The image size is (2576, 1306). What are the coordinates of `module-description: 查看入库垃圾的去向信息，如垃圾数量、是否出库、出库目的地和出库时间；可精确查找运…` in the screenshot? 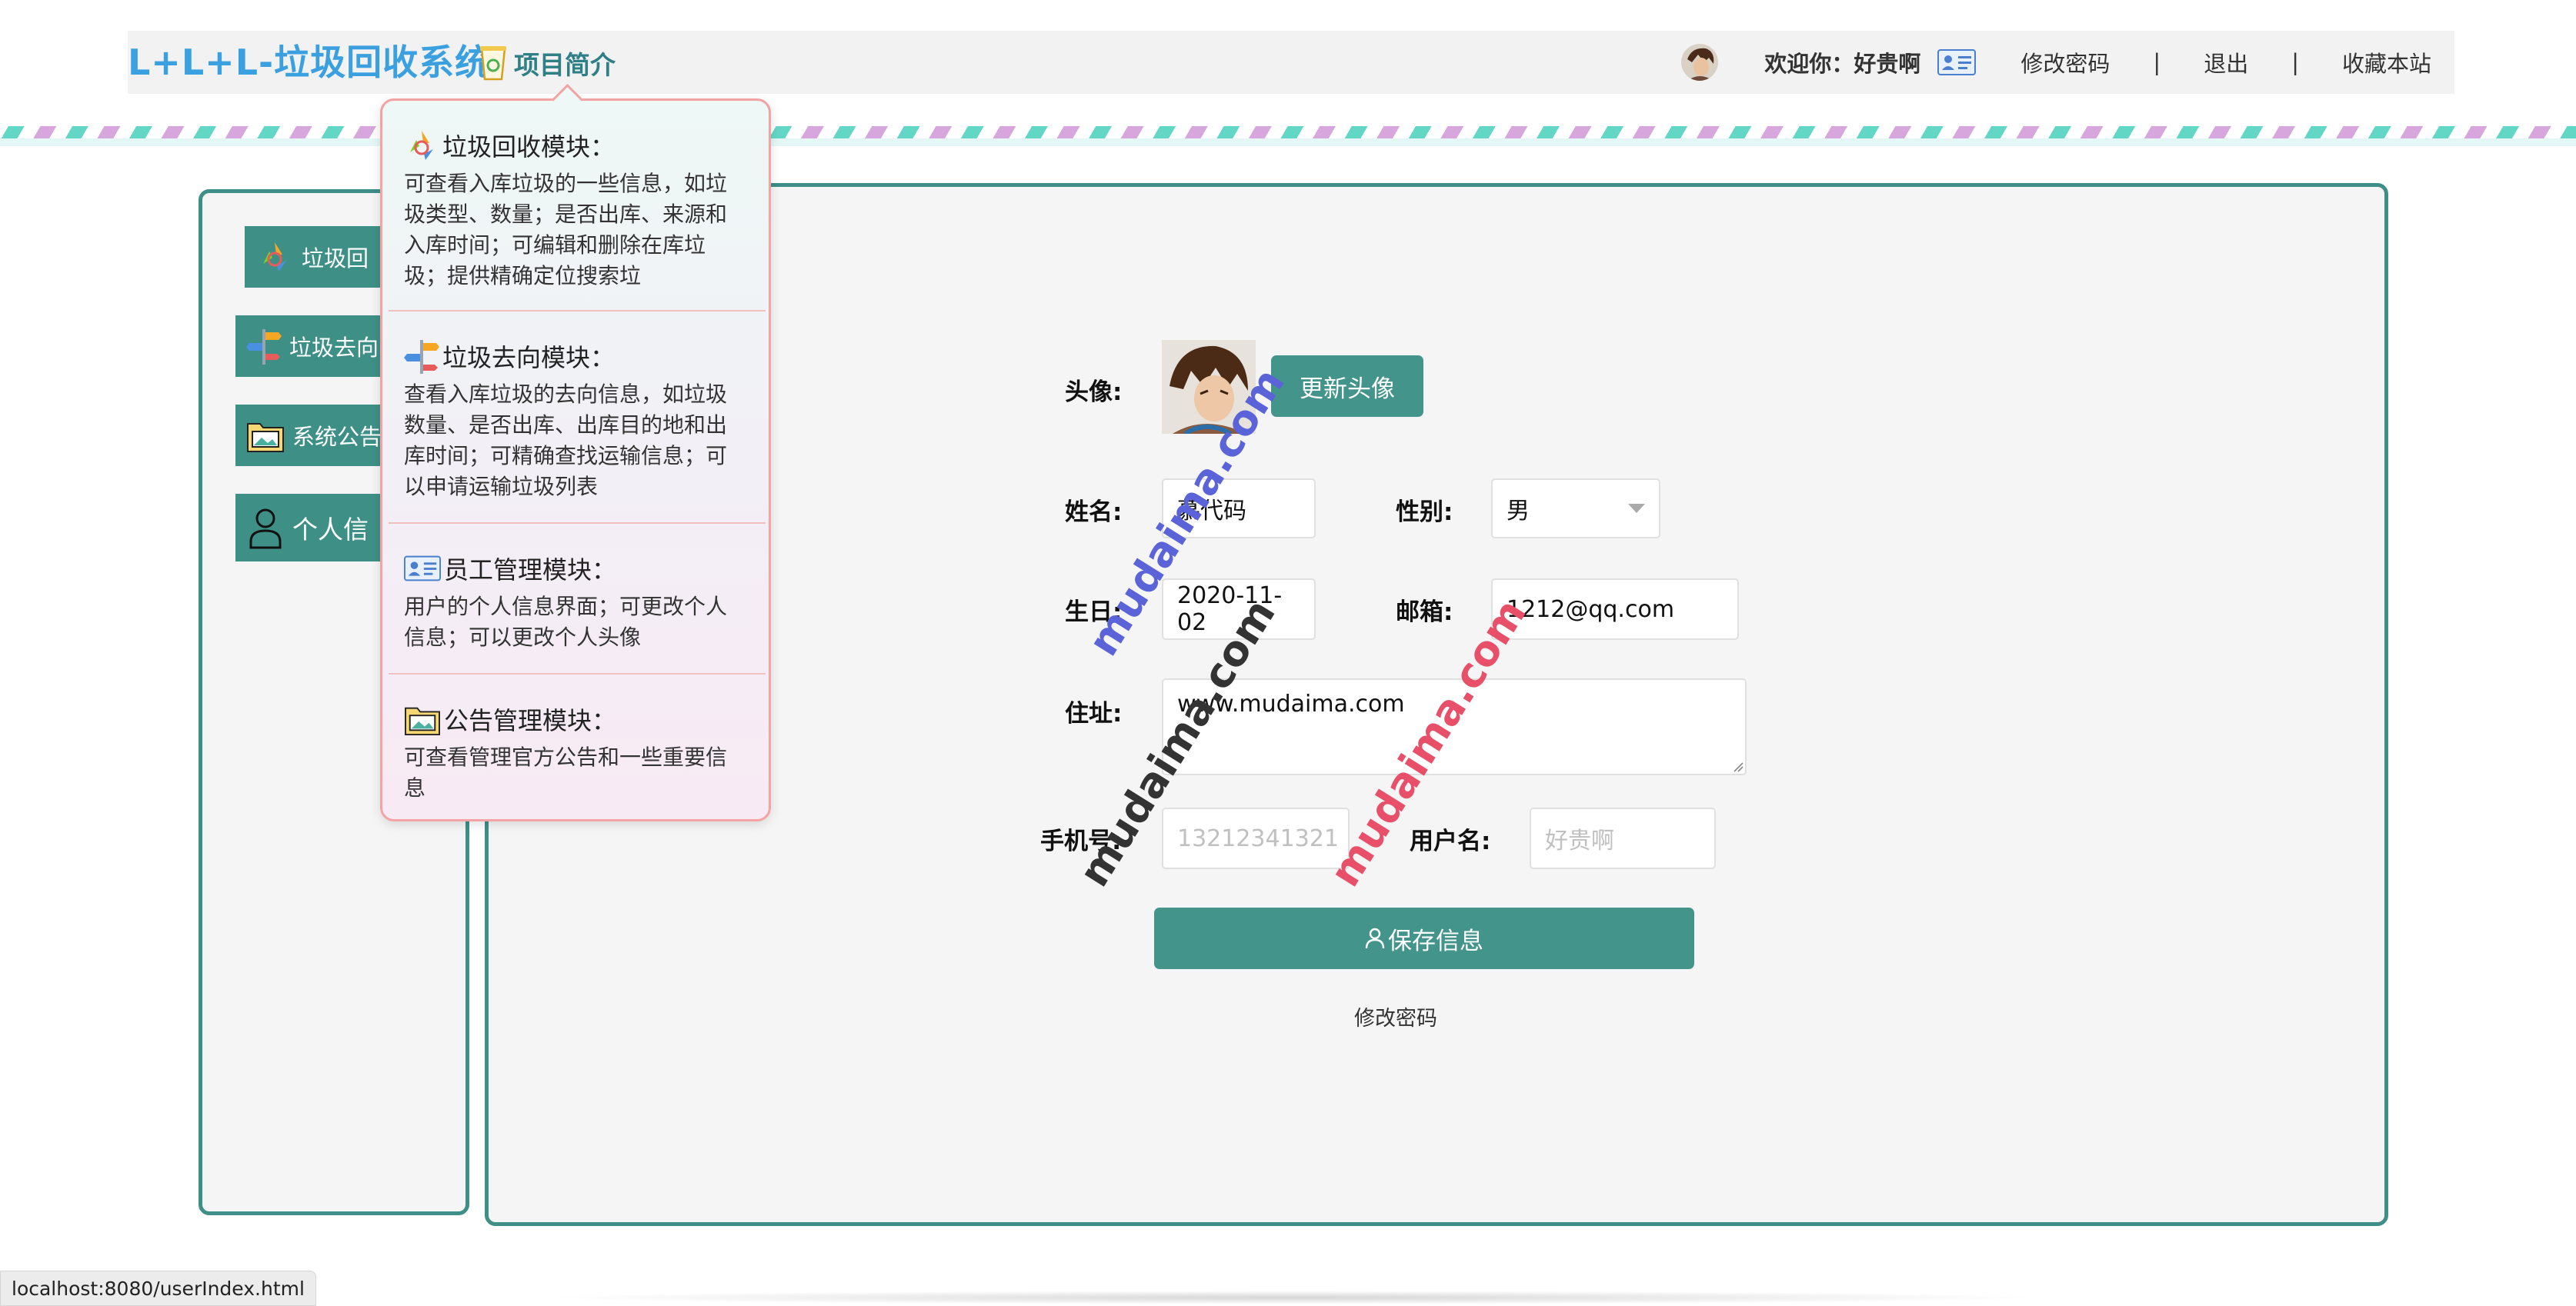 It's located at (566, 440).